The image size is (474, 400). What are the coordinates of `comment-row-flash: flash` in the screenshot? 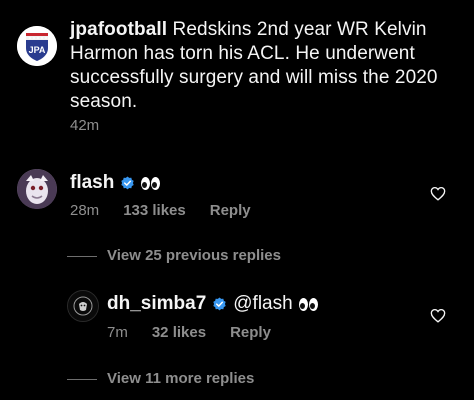 It's located at (115, 183).